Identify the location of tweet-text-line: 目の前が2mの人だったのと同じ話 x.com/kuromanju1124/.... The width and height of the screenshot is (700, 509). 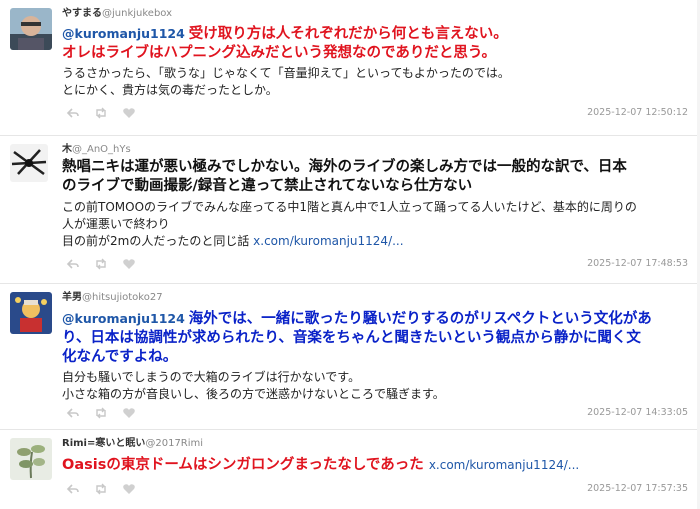
(233, 241).